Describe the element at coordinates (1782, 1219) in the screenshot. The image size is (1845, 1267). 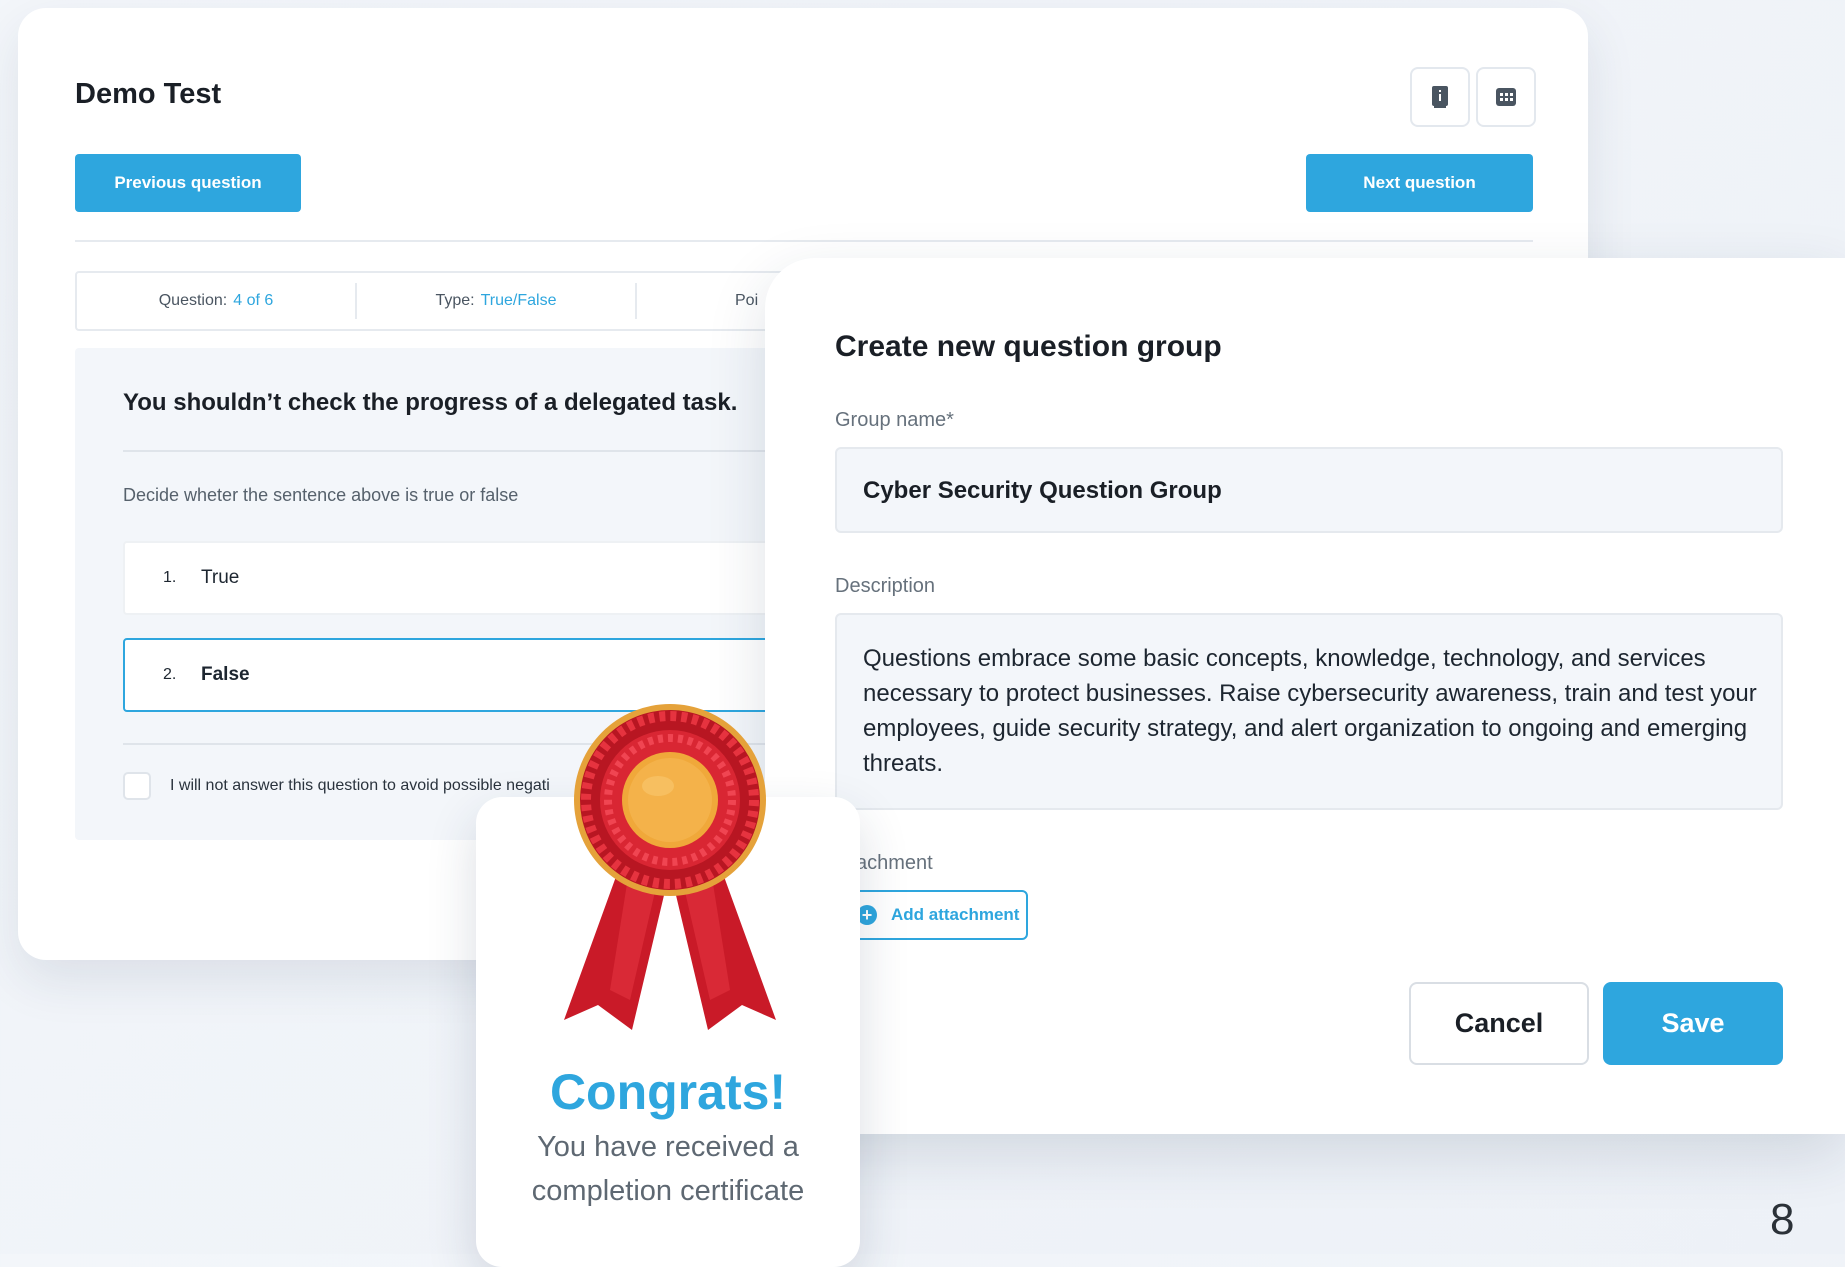
I see `page-number: 8` at that location.